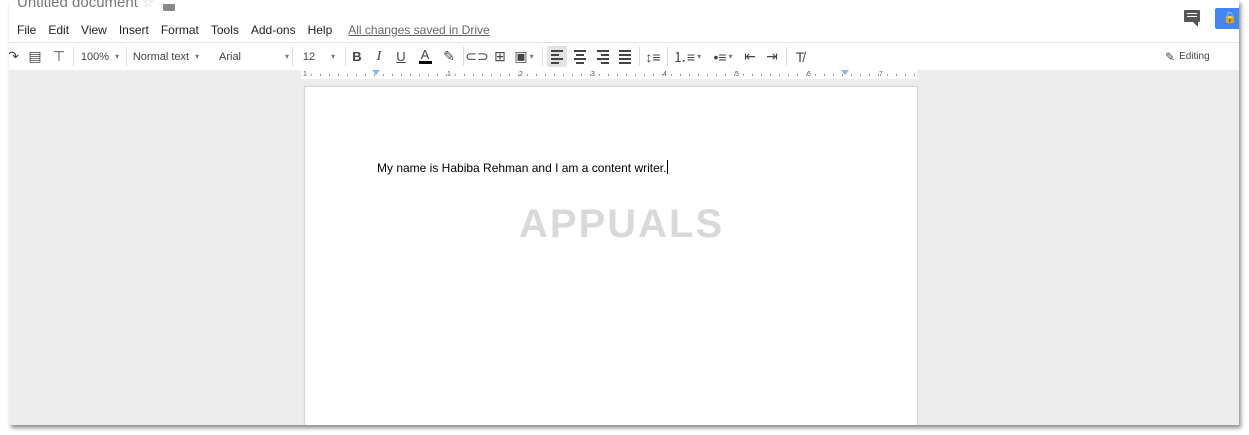 The height and width of the screenshot is (435, 1249). I want to click on decrease-indent-icon: ⇤, so click(750, 56).